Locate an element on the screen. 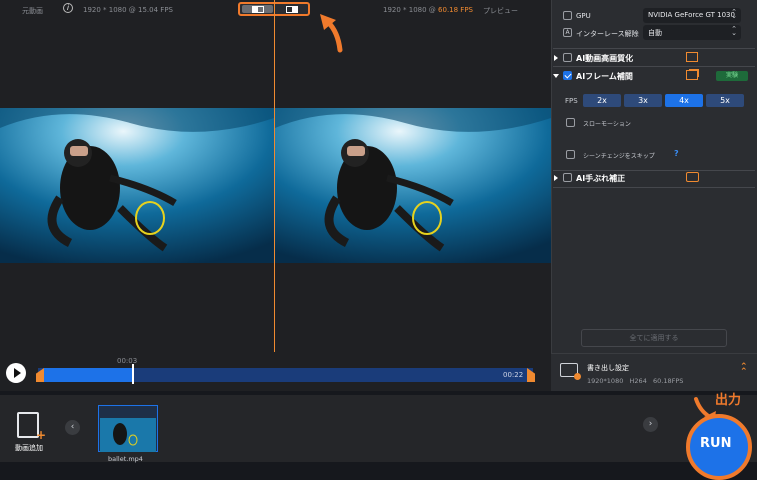  trial-badge: 実験 is located at coordinates (732, 76).